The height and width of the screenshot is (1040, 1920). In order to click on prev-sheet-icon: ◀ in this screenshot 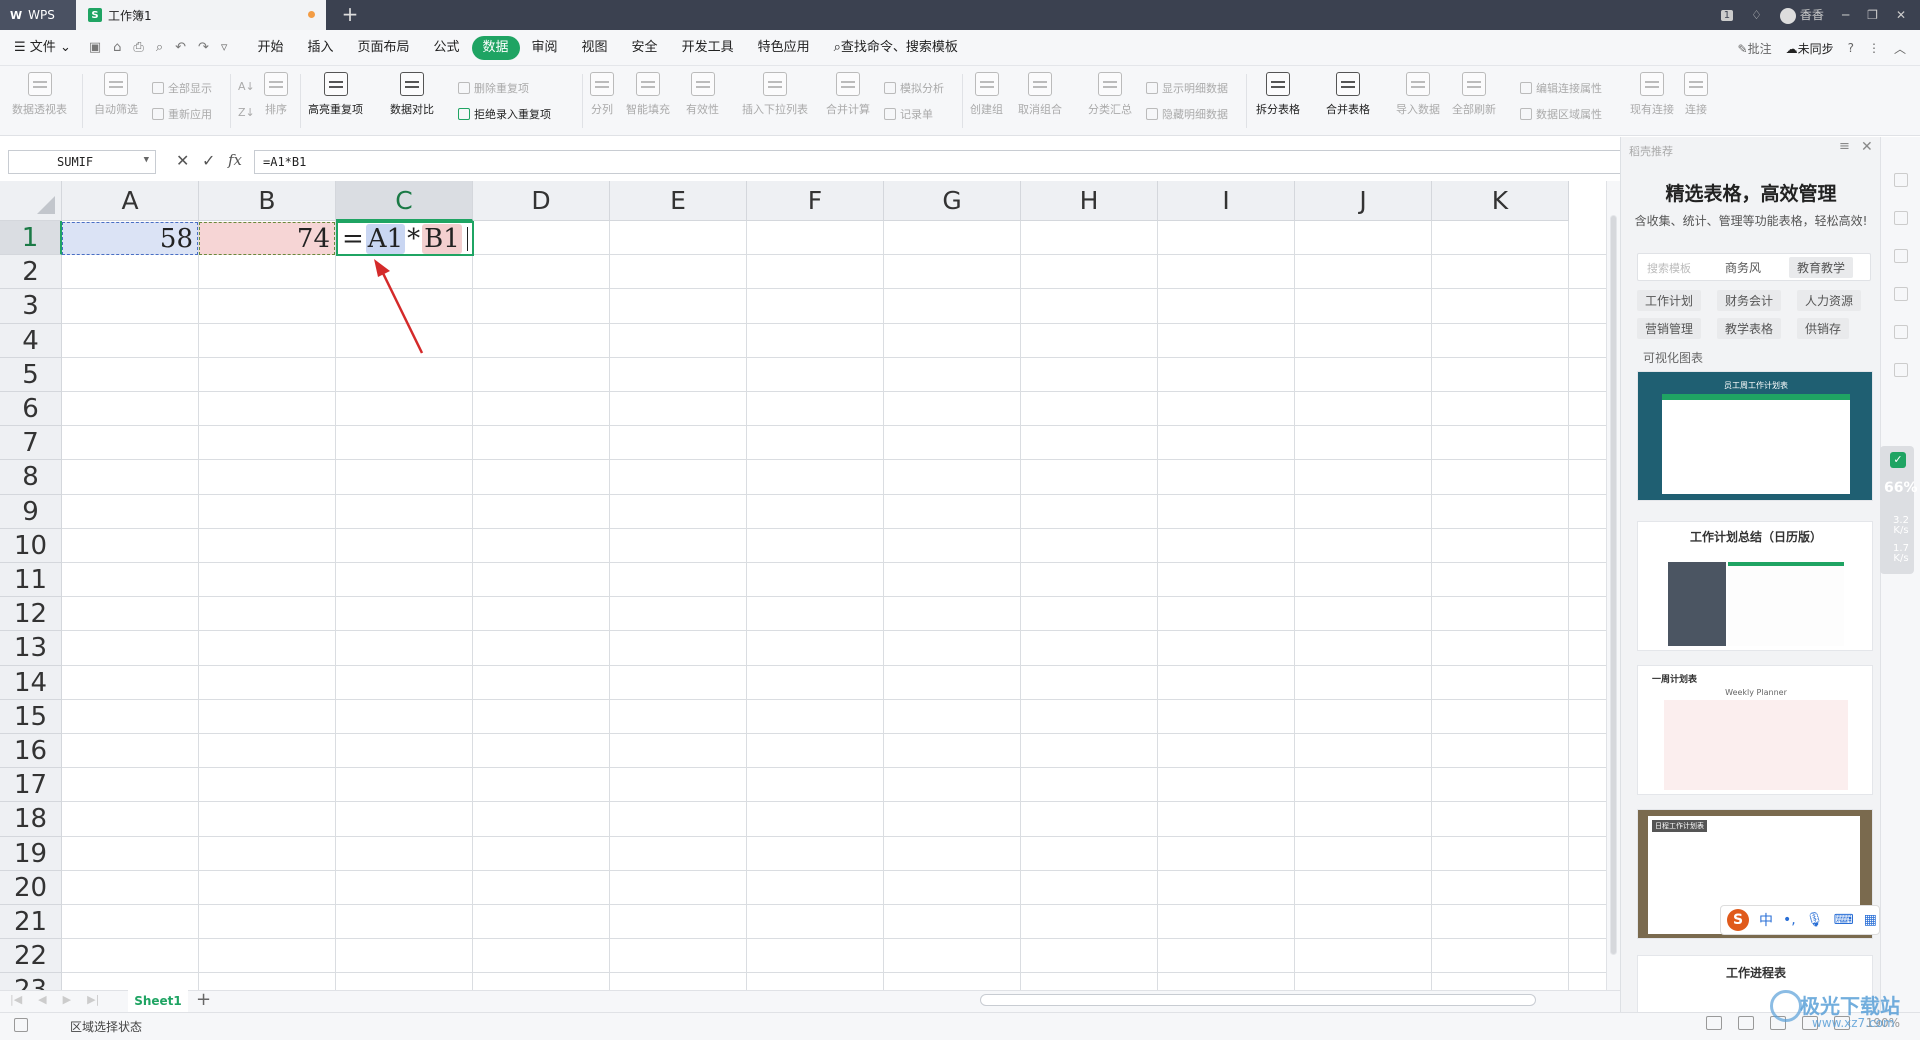, I will do `click(42, 999)`.